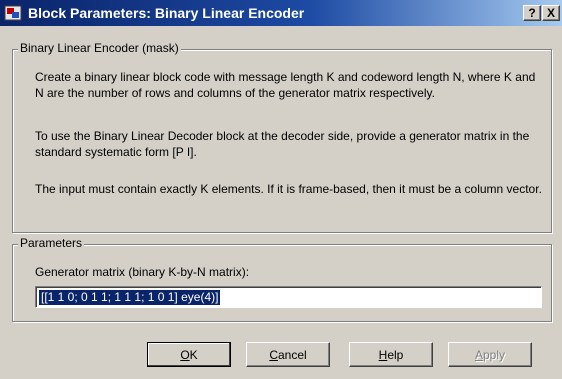 The height and width of the screenshot is (379, 562). What do you see at coordinates (288, 354) in the screenshot?
I see `cancel-button: Cancel` at bounding box center [288, 354].